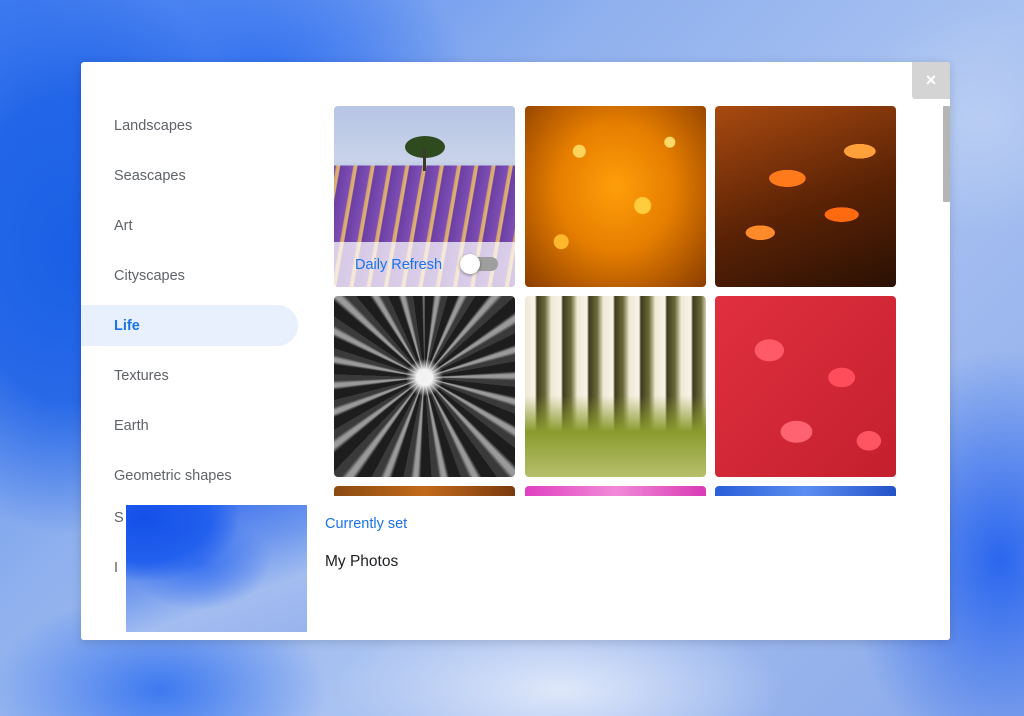 This screenshot has width=1024, height=716. Describe the element at coordinates (805, 196) in the screenshot. I see `wallpaper-tile-autumn-leaves` at that location.